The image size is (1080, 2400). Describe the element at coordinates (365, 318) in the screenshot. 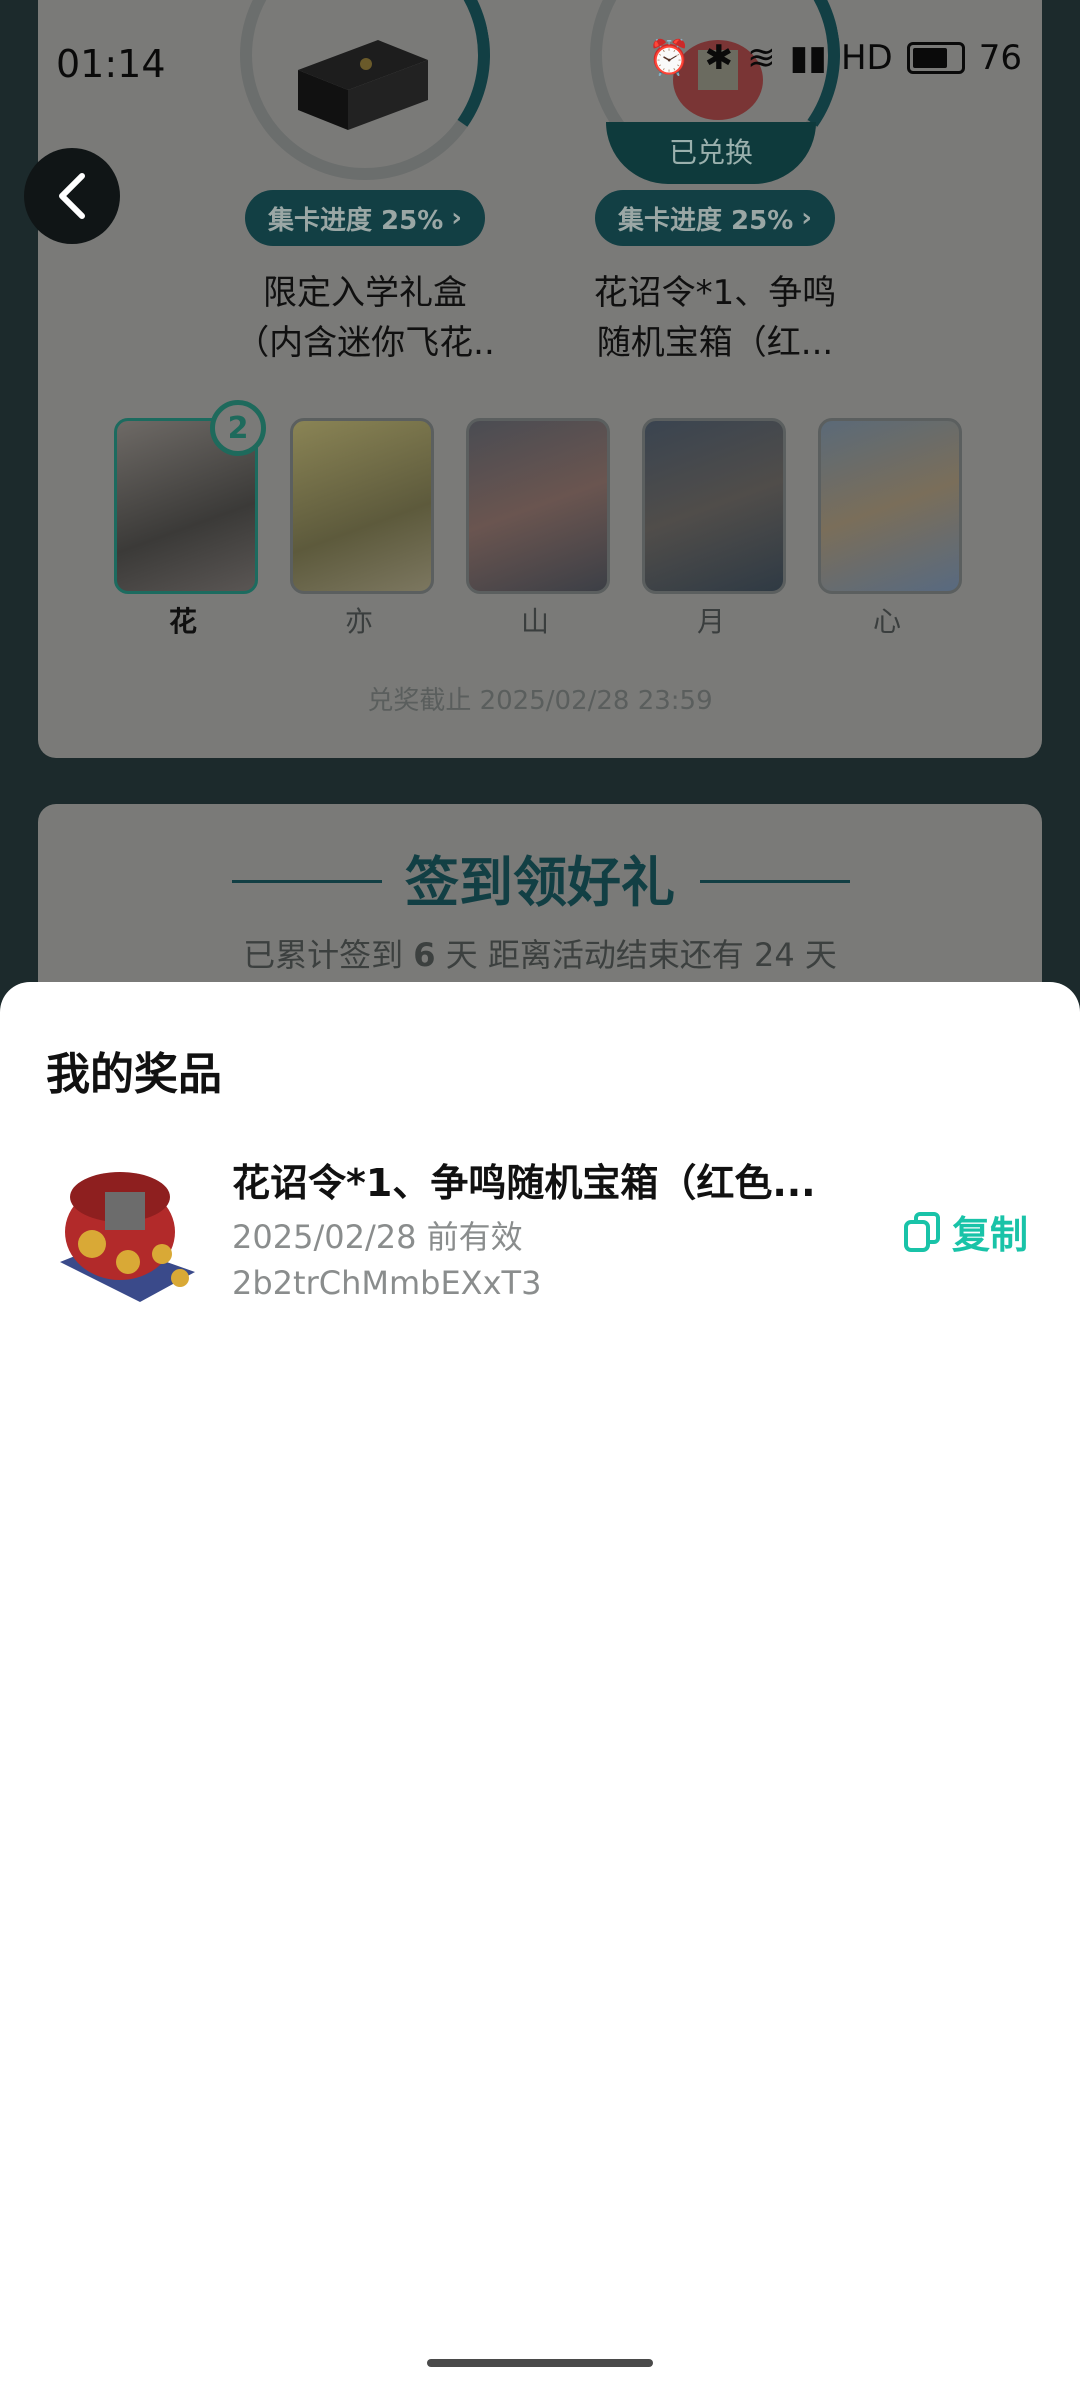

I see `prize-name-1: 限定入学礼盒 （内含迷你飞花..` at that location.